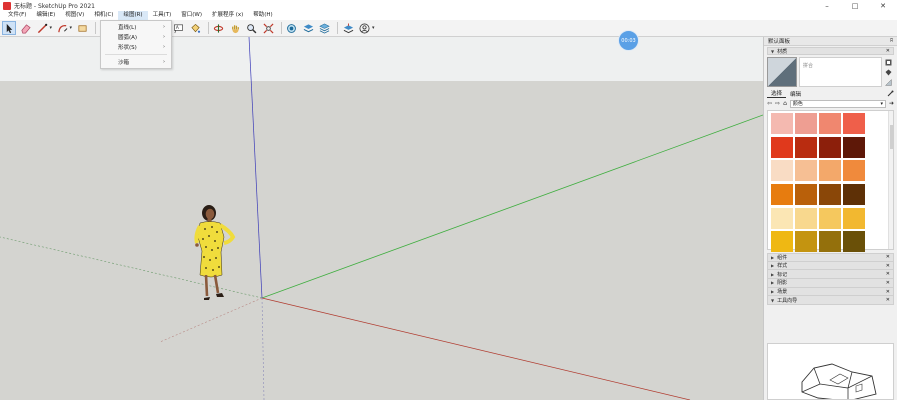 This screenshot has width=897, height=400. Describe the element at coordinates (9, 28) in the screenshot. I see `select-tool-button` at that location.